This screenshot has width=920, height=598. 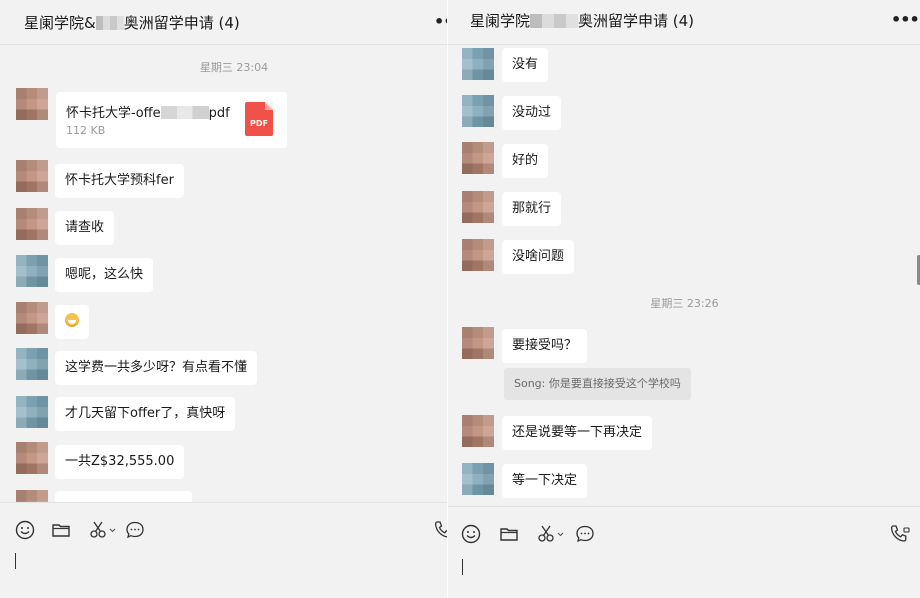 What do you see at coordinates (132, 23) in the screenshot?
I see `chat-title: 星阑学院& 奥洲留学申请 (4)` at bounding box center [132, 23].